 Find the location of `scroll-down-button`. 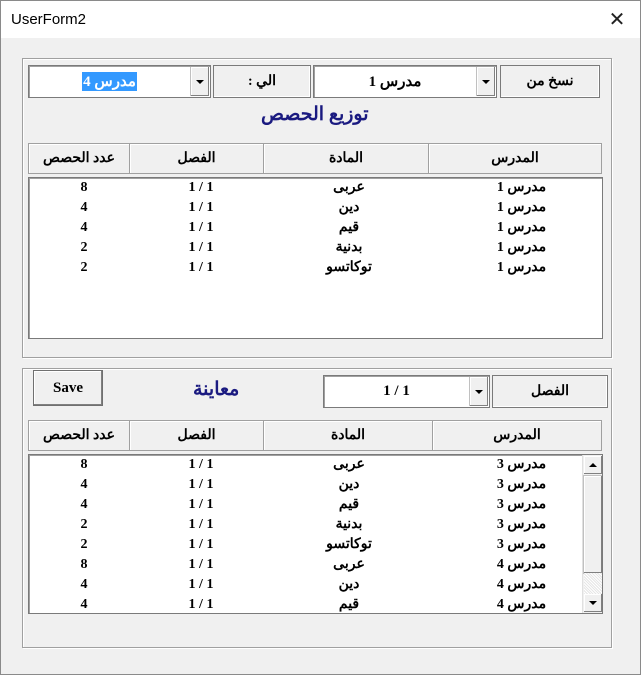

scroll-down-button is located at coordinates (593, 603).